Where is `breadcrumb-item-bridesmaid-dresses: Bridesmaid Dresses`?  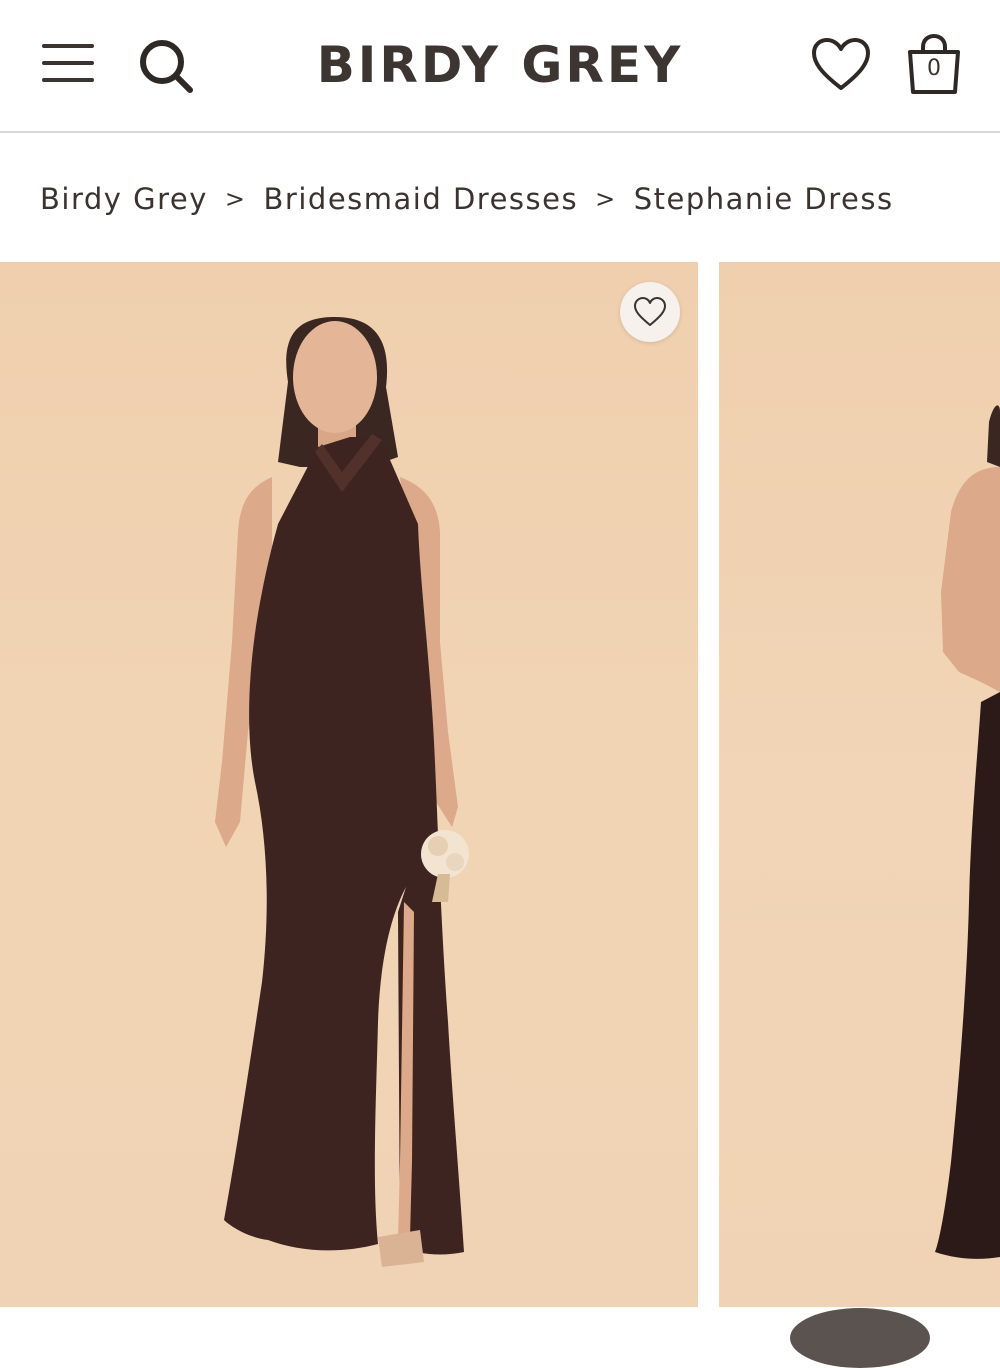 breadcrumb-item-bridesmaid-dresses: Bridesmaid Dresses is located at coordinates (421, 199).